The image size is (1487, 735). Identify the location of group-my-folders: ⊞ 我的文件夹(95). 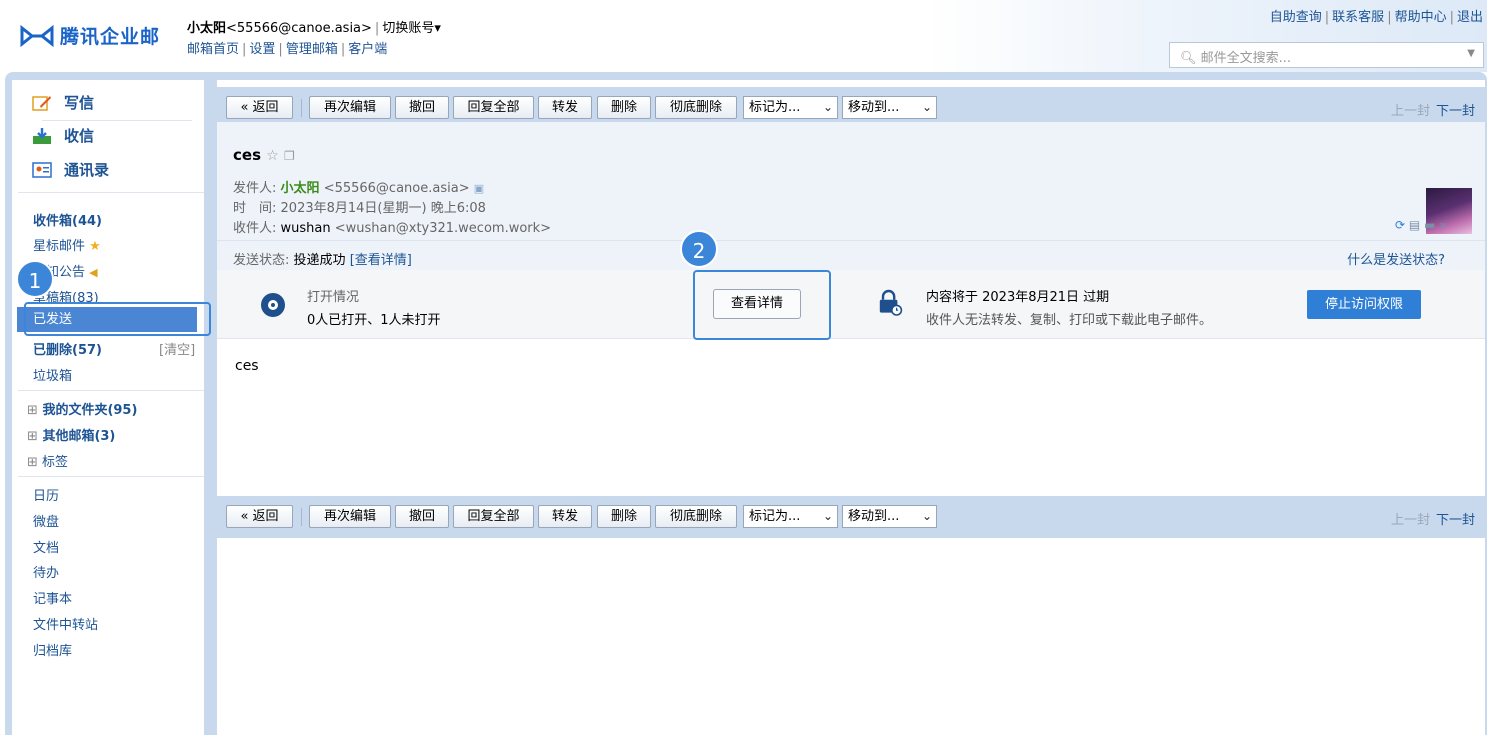
(82, 408).